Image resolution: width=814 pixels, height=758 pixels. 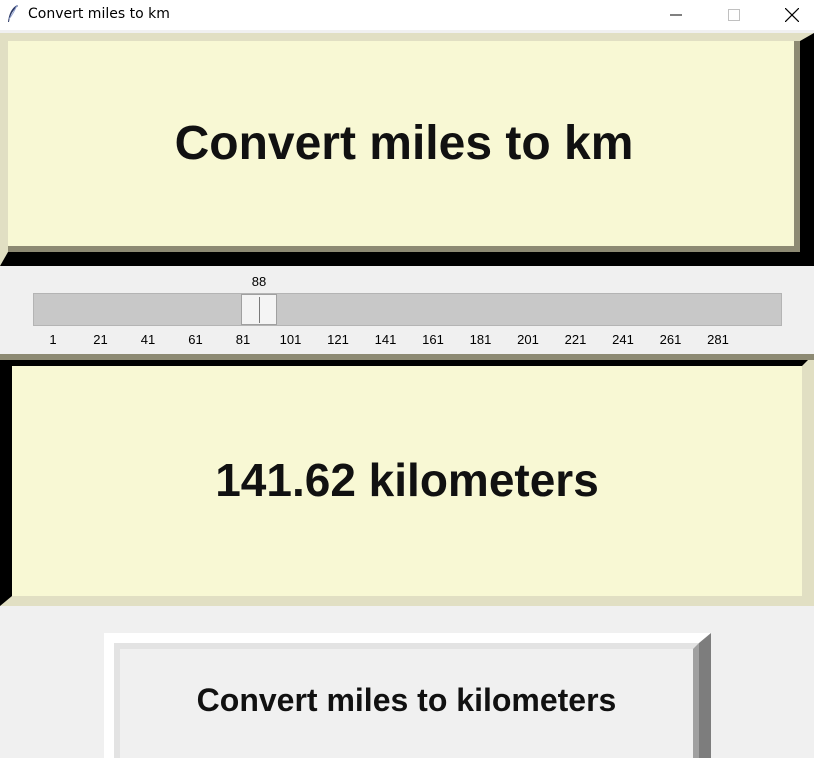 I want to click on minimize-icon, so click(x=676, y=15).